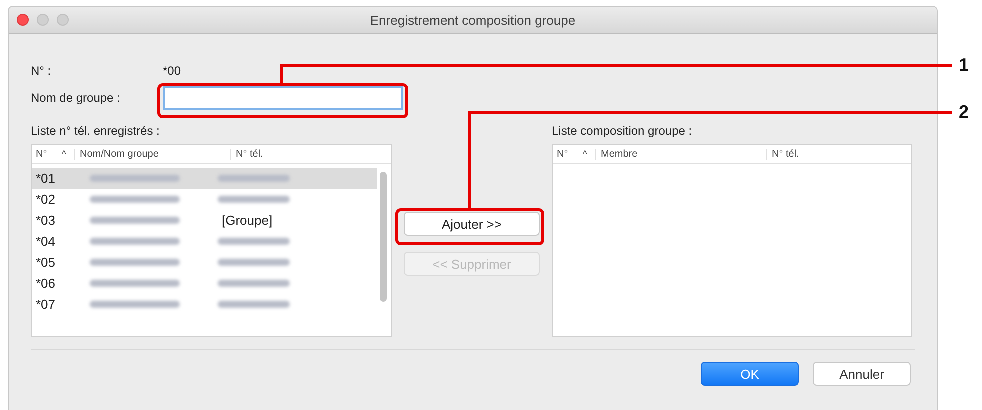 The height and width of the screenshot is (410, 982). What do you see at coordinates (96, 132) in the screenshot?
I see `list-label: Liste n° tél. enregistrés :` at bounding box center [96, 132].